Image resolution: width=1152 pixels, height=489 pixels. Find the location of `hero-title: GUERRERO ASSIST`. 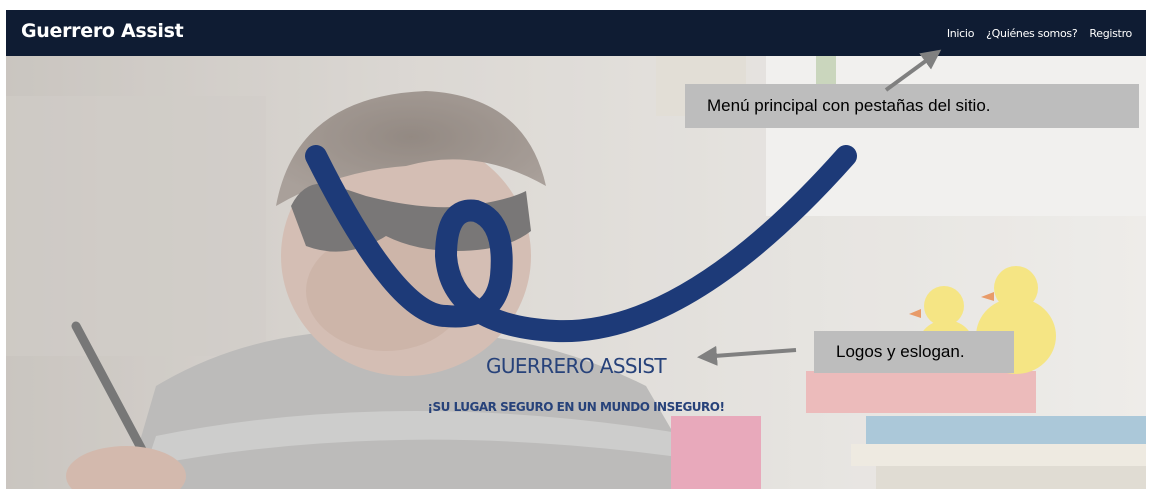

hero-title: GUERRERO ASSIST is located at coordinates (576, 366).